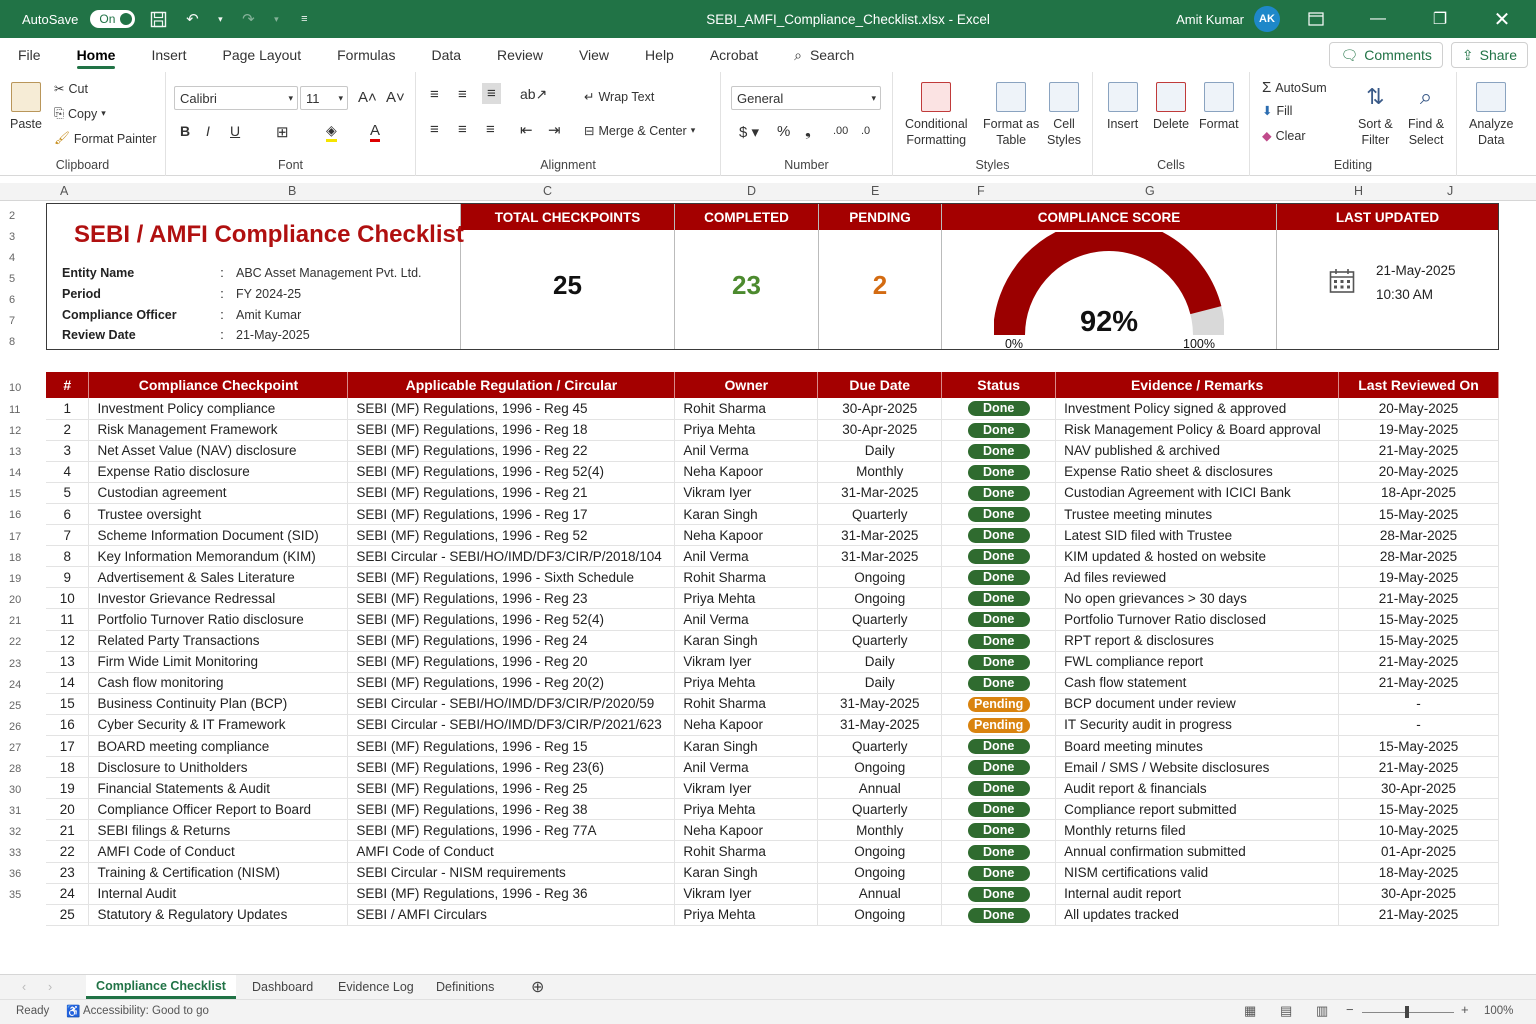  I want to click on italic-icon: I, so click(208, 131).